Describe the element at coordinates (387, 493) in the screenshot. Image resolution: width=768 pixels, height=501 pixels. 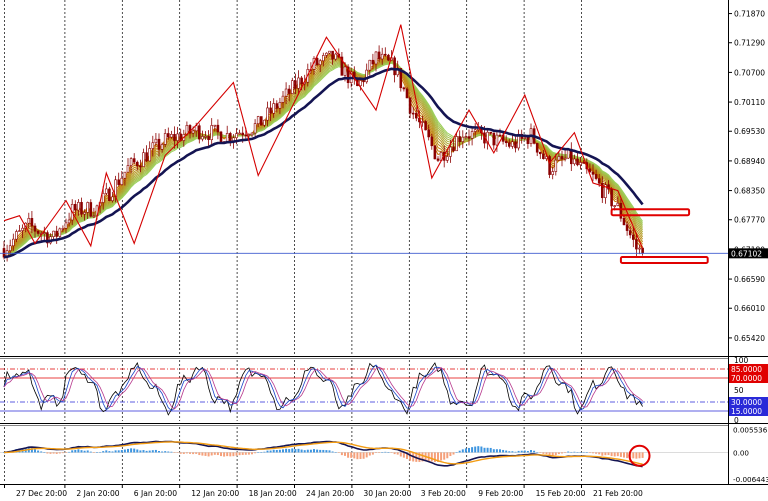
I see `time-tick-label: 30 Jan 20:00` at that location.